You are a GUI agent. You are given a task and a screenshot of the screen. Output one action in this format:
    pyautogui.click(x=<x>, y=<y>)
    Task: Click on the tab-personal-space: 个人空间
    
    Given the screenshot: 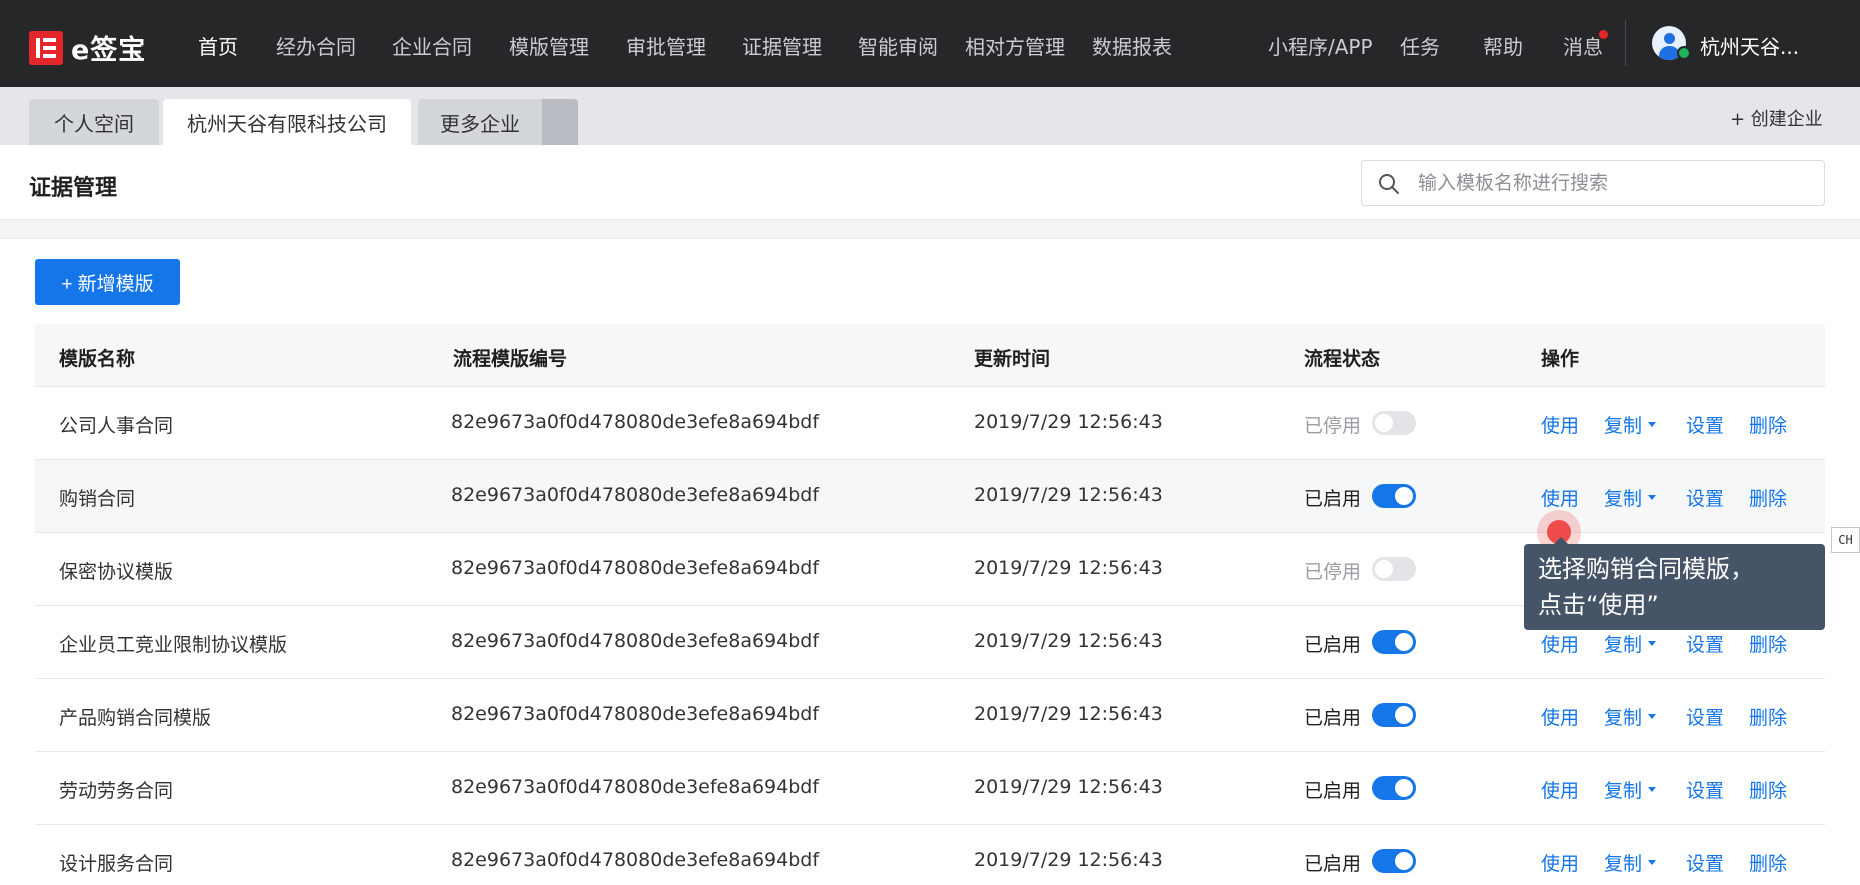 What is the action you would take?
    pyautogui.click(x=94, y=122)
    